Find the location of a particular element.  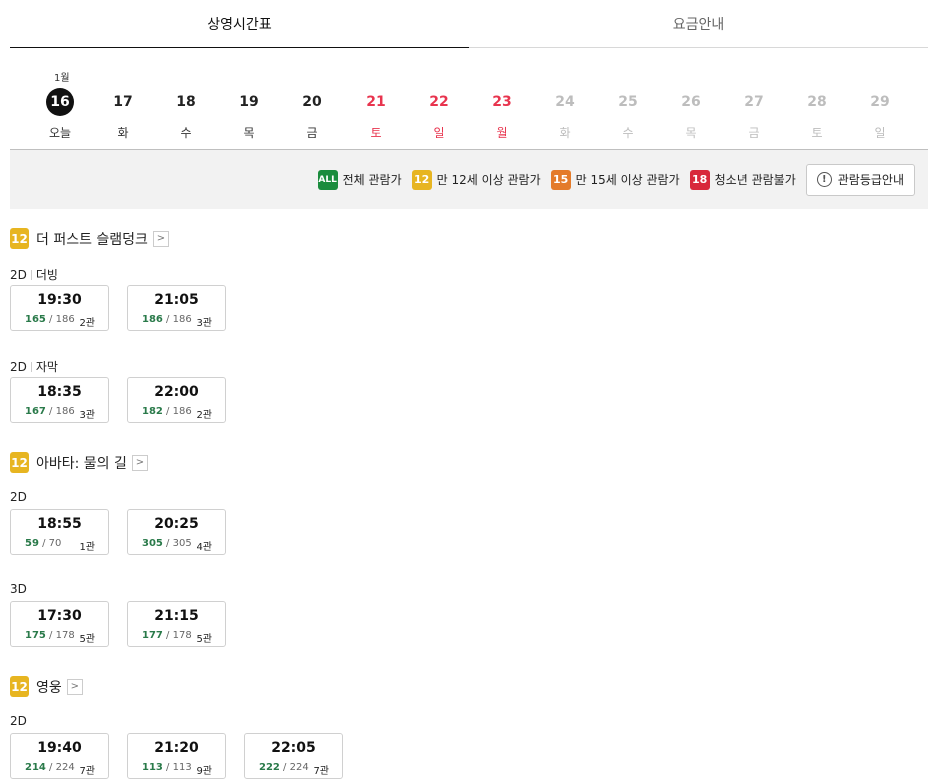

seats-total: 113 is located at coordinates (182, 767).